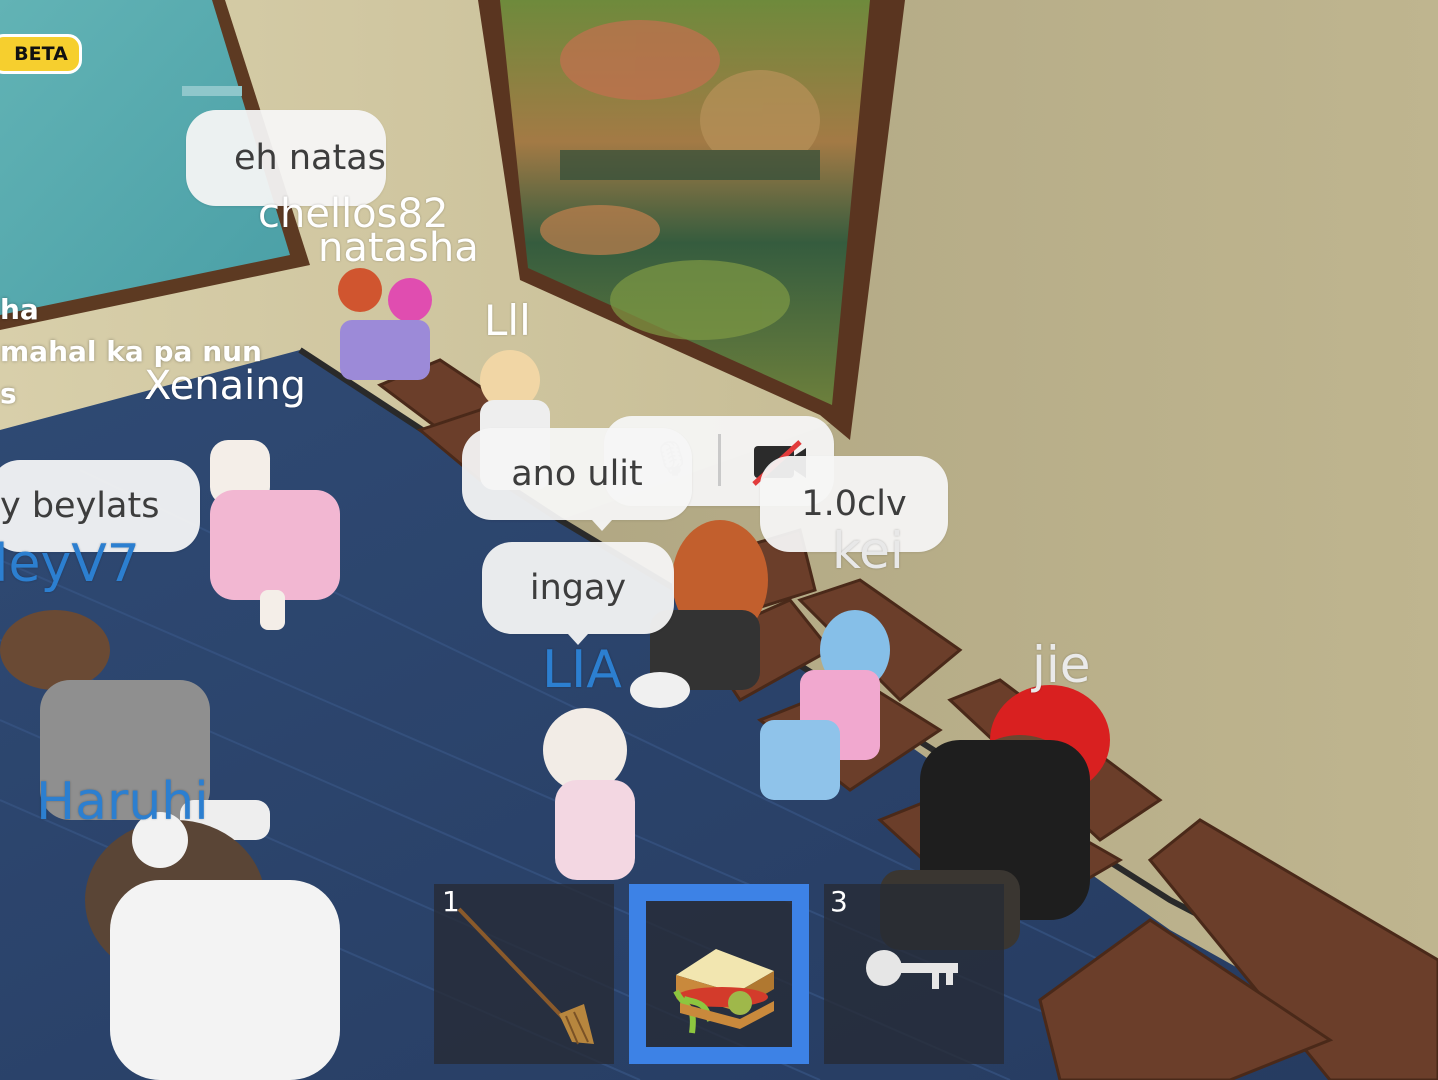 This screenshot has width=1438, height=1080. I want to click on player-name-haruhi: Haruhi, so click(122, 802).